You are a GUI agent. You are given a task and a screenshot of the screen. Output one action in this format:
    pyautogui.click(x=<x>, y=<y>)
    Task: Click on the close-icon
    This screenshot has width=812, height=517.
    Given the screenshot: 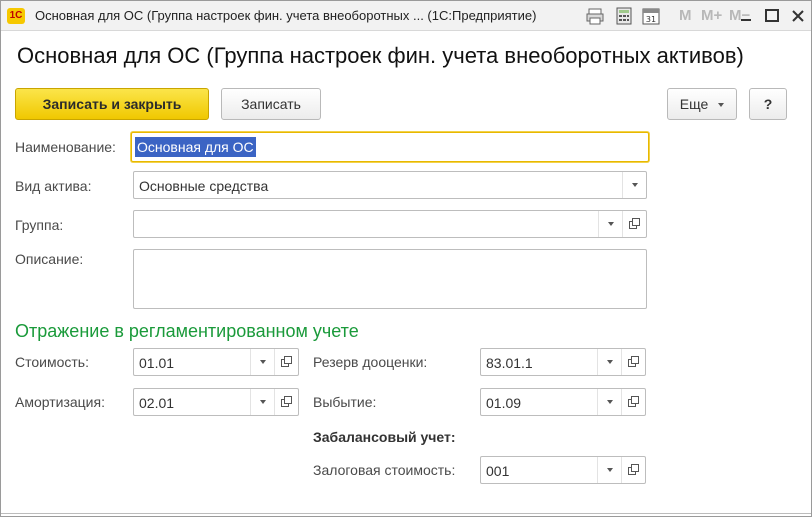 What is the action you would take?
    pyautogui.click(x=798, y=16)
    